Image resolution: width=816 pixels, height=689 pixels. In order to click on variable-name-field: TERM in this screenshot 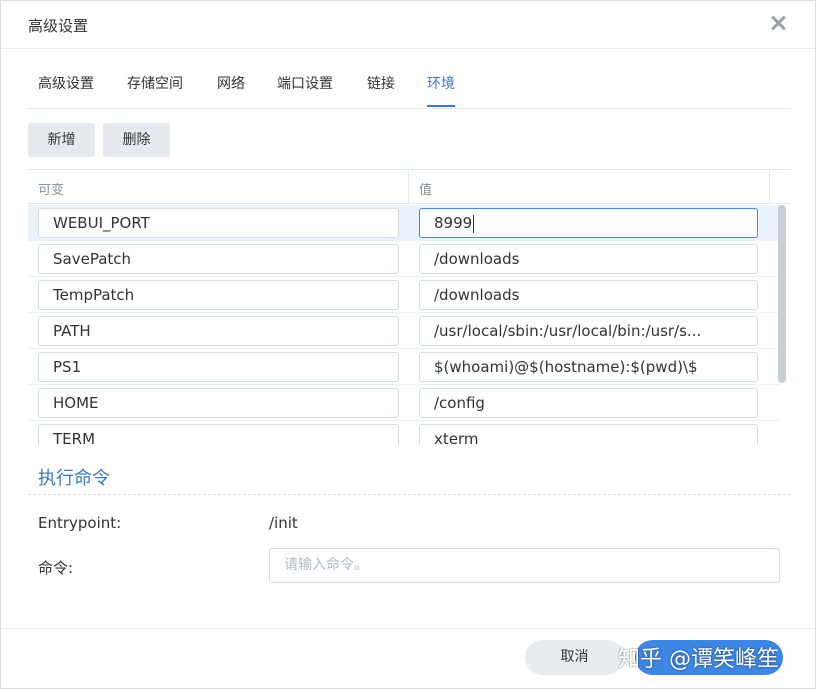, I will do `click(218, 434)`.